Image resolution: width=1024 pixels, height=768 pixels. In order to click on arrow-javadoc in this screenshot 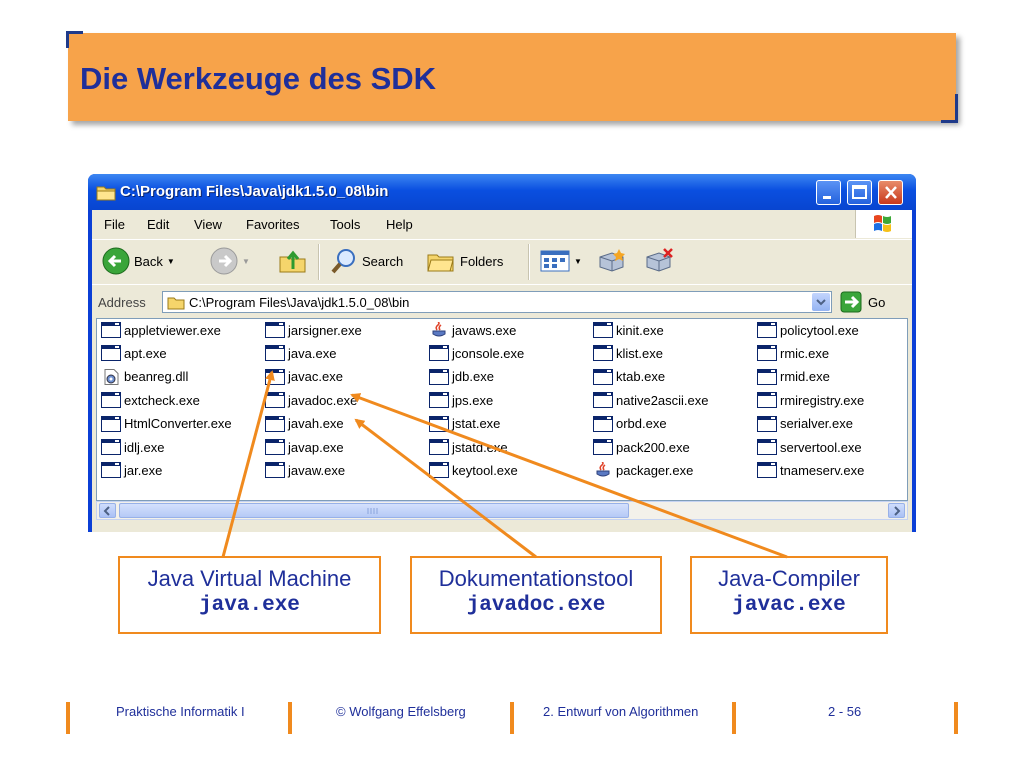, I will do `click(445, 488)`.